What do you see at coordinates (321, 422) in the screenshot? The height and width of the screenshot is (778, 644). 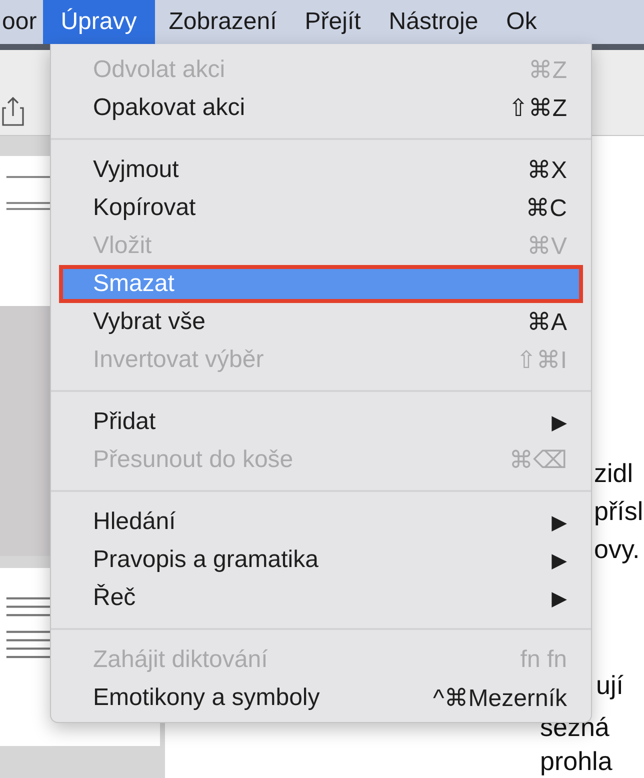 I see `menu-item: Přidat ▶` at bounding box center [321, 422].